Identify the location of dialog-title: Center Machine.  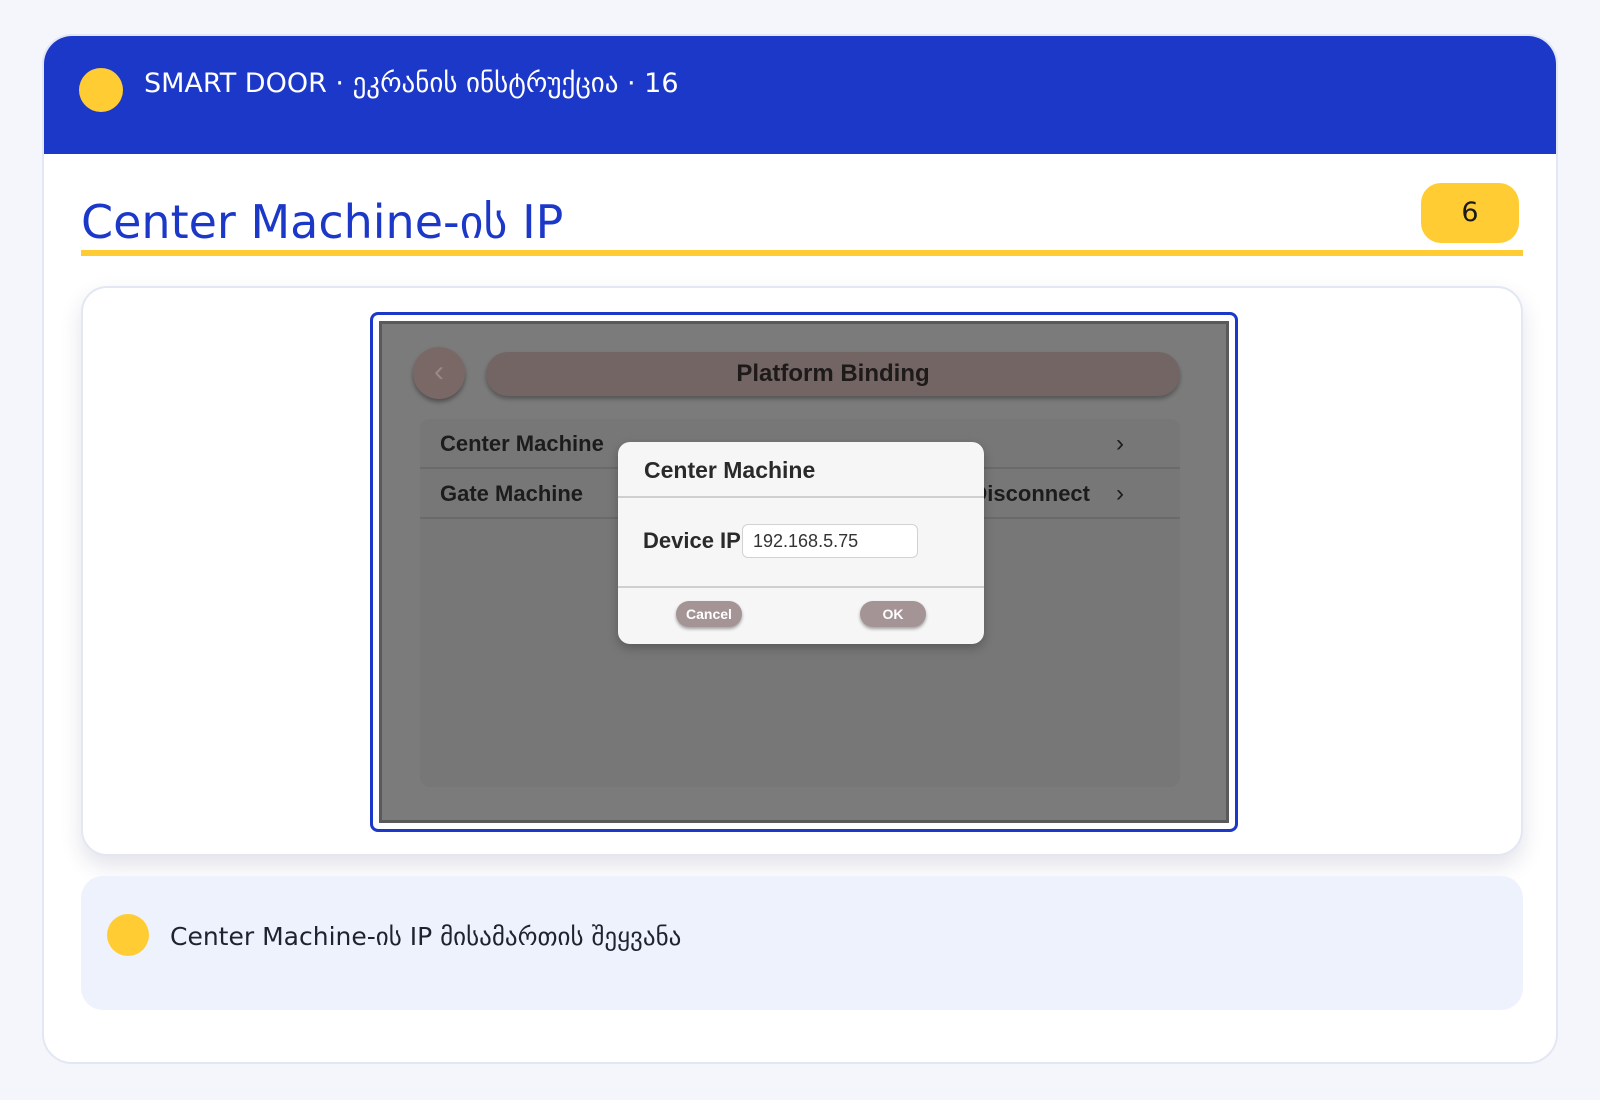
(730, 470).